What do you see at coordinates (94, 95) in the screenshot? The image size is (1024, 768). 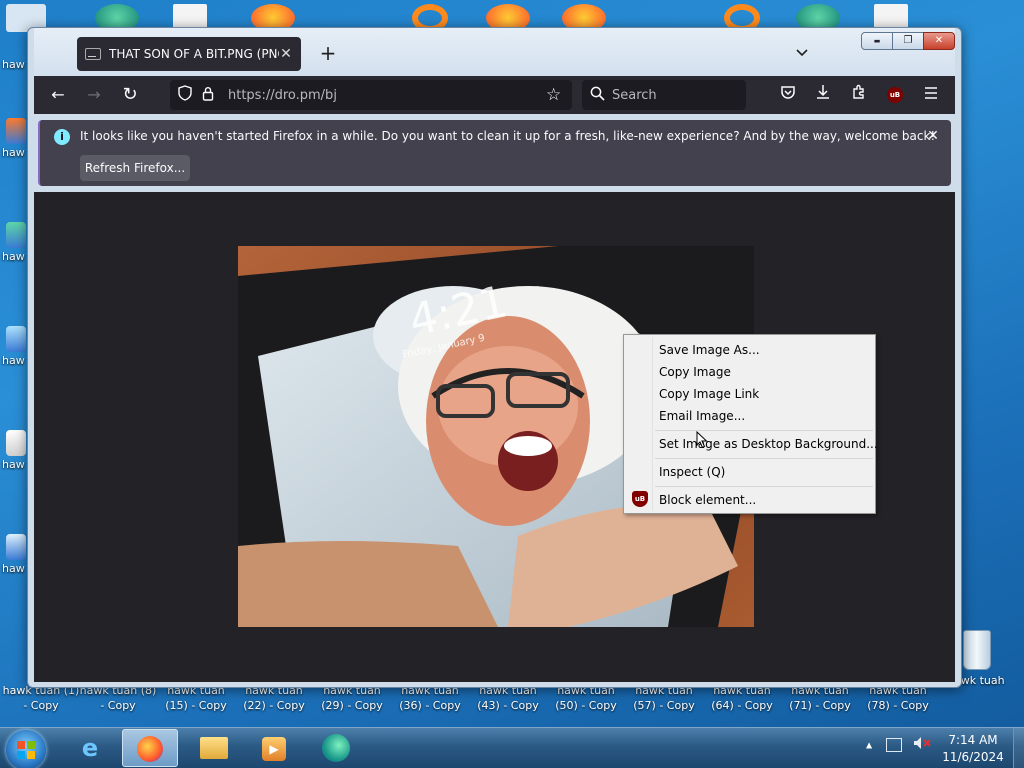 I see `forward-button: →` at bounding box center [94, 95].